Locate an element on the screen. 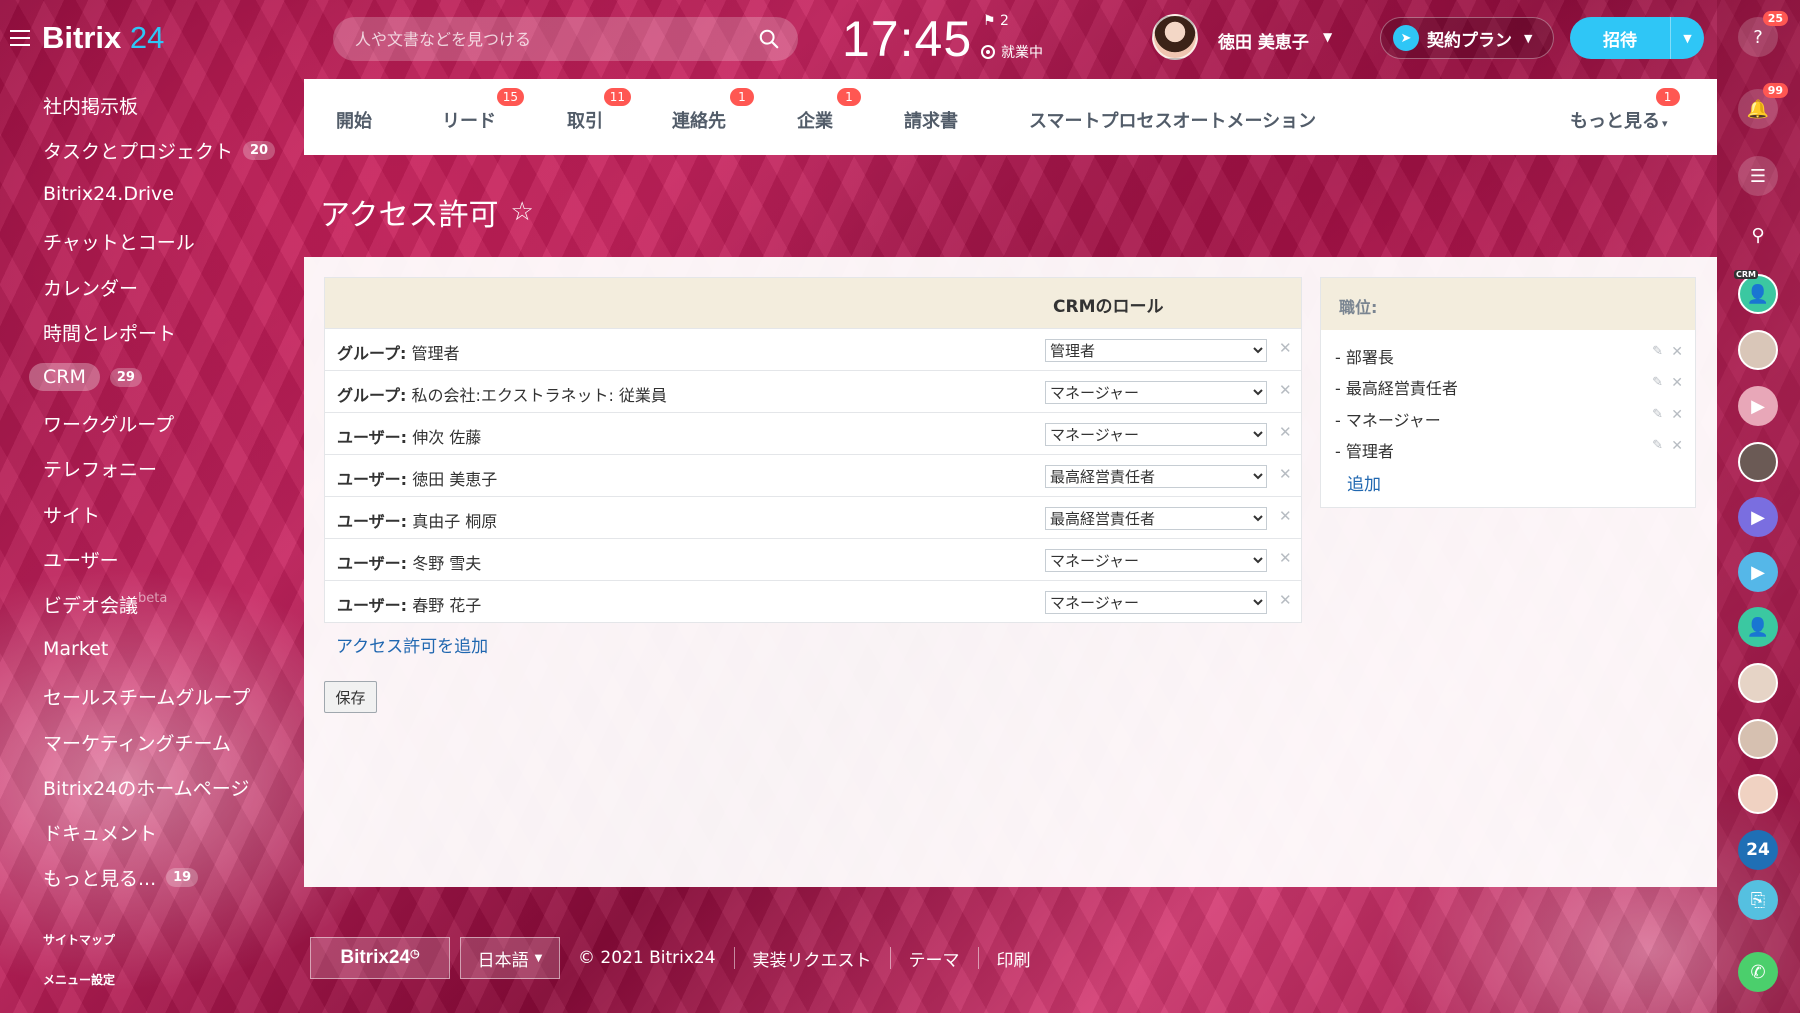 The image size is (1800, 1013). clock: 17:45 is located at coordinates (907, 39).